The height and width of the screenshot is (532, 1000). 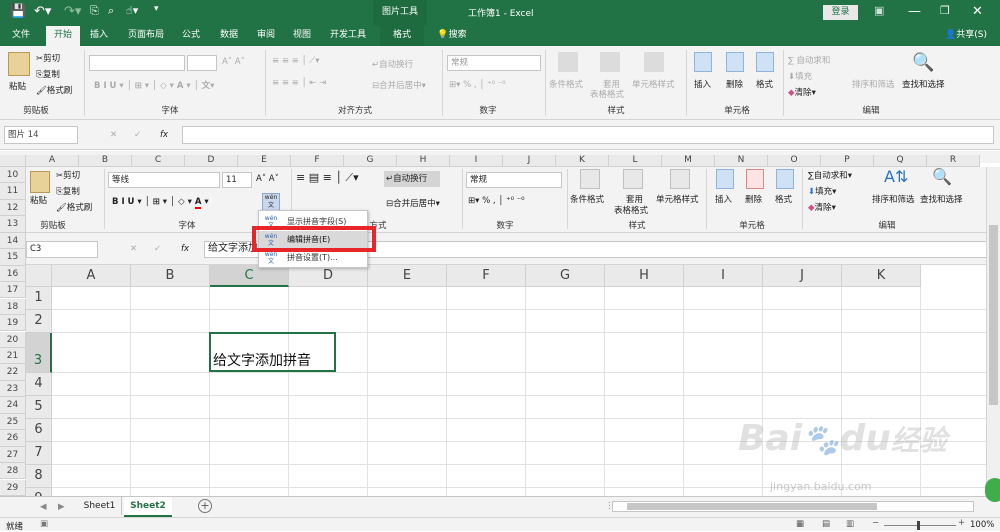 What do you see at coordinates (850, 524) in the screenshot?
I see `page-break-view-icon: ▥` at bounding box center [850, 524].